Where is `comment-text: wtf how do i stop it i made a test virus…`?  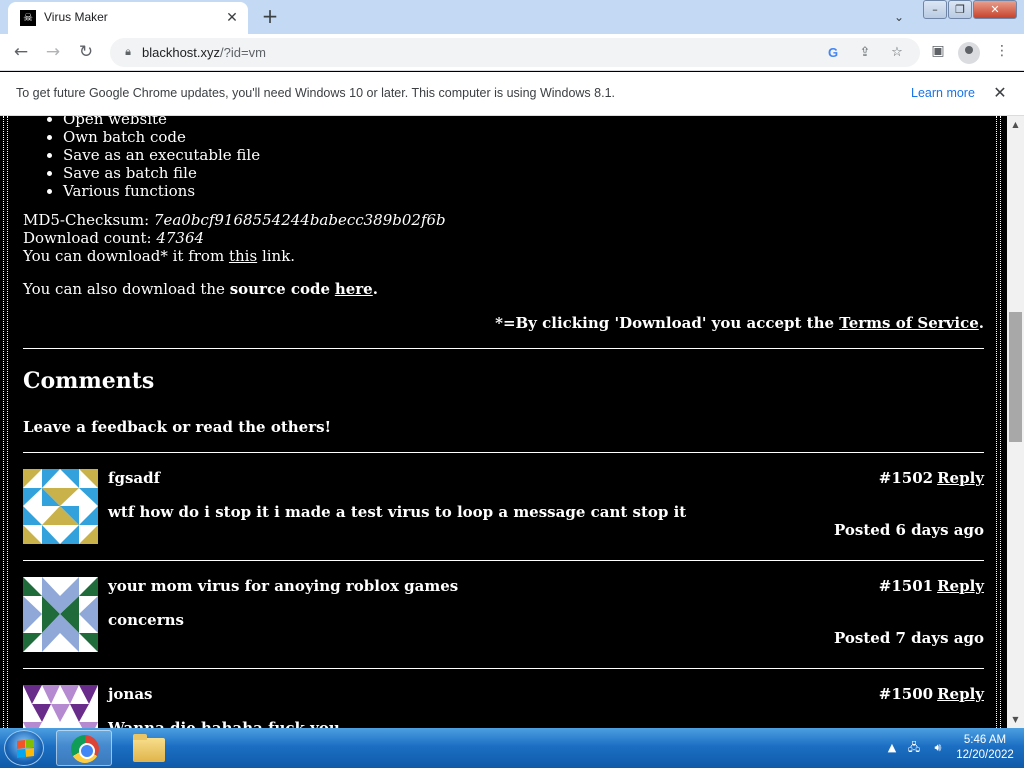
comment-text: wtf how do i stop it i made a test virus… is located at coordinates (397, 512).